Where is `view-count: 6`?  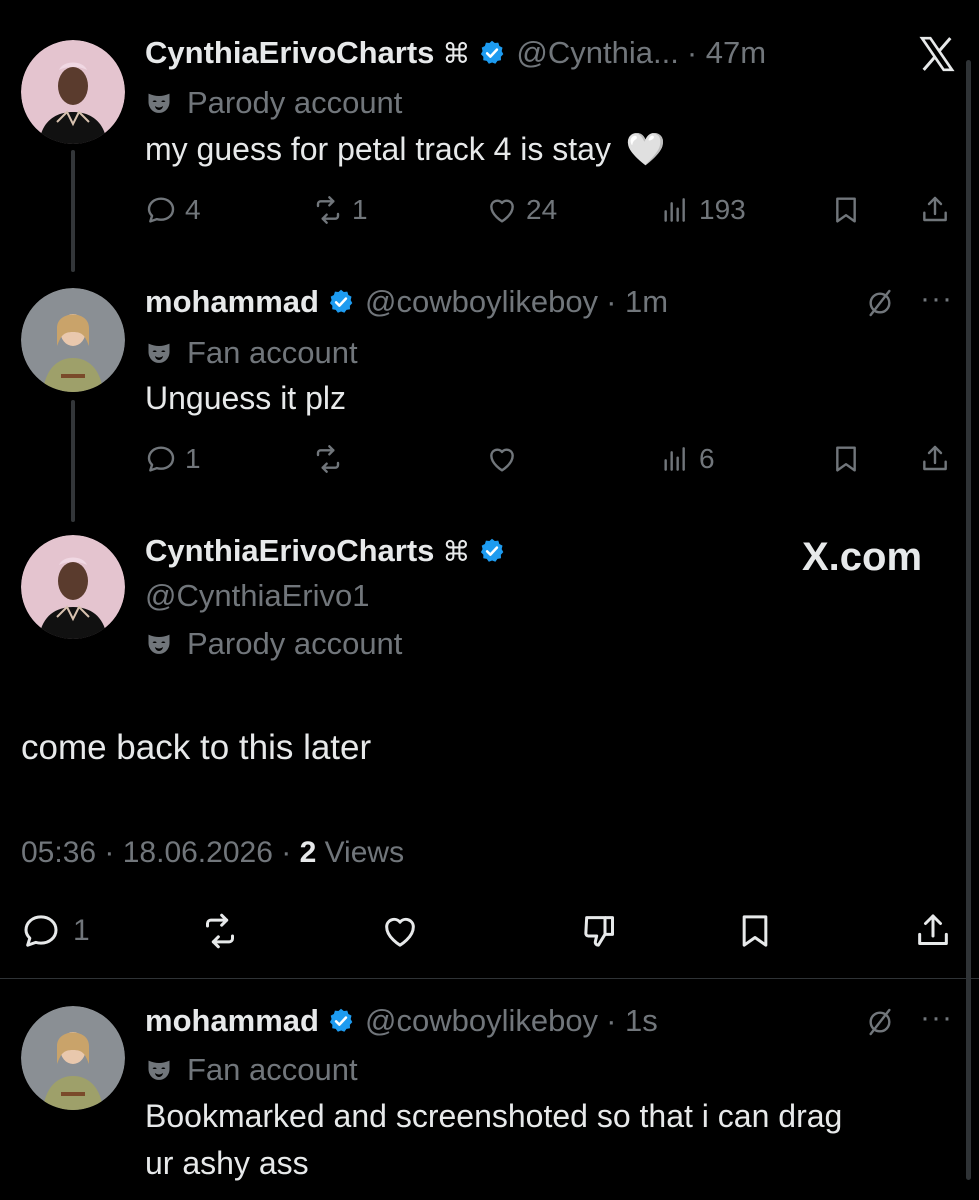
view-count: 6 is located at coordinates (707, 458).